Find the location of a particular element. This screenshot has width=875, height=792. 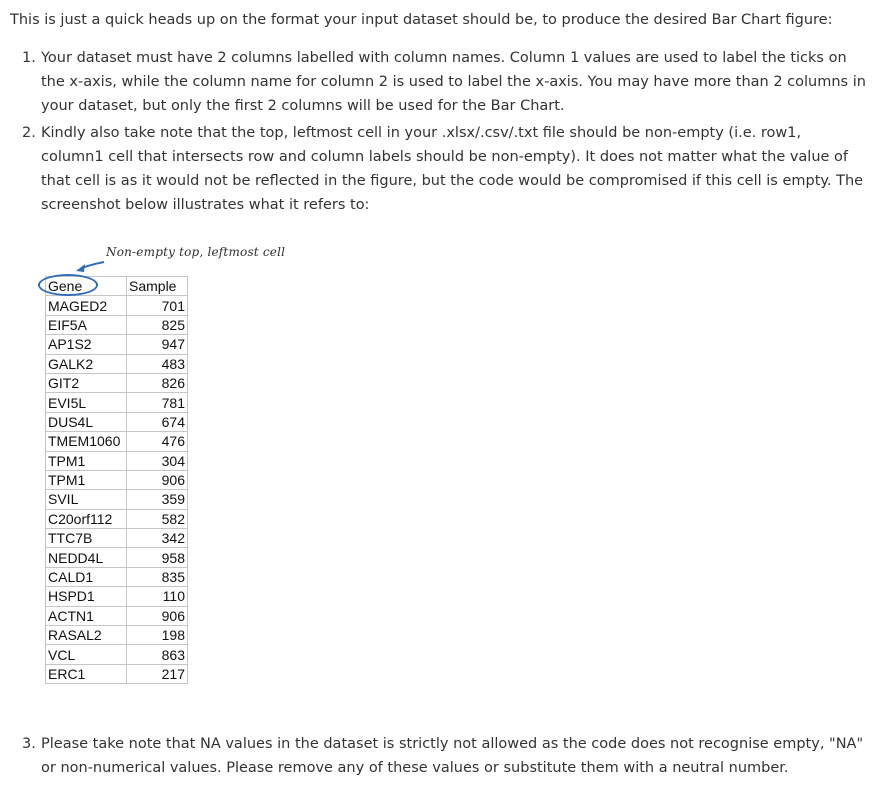

list-number: 3. is located at coordinates (29, 744).